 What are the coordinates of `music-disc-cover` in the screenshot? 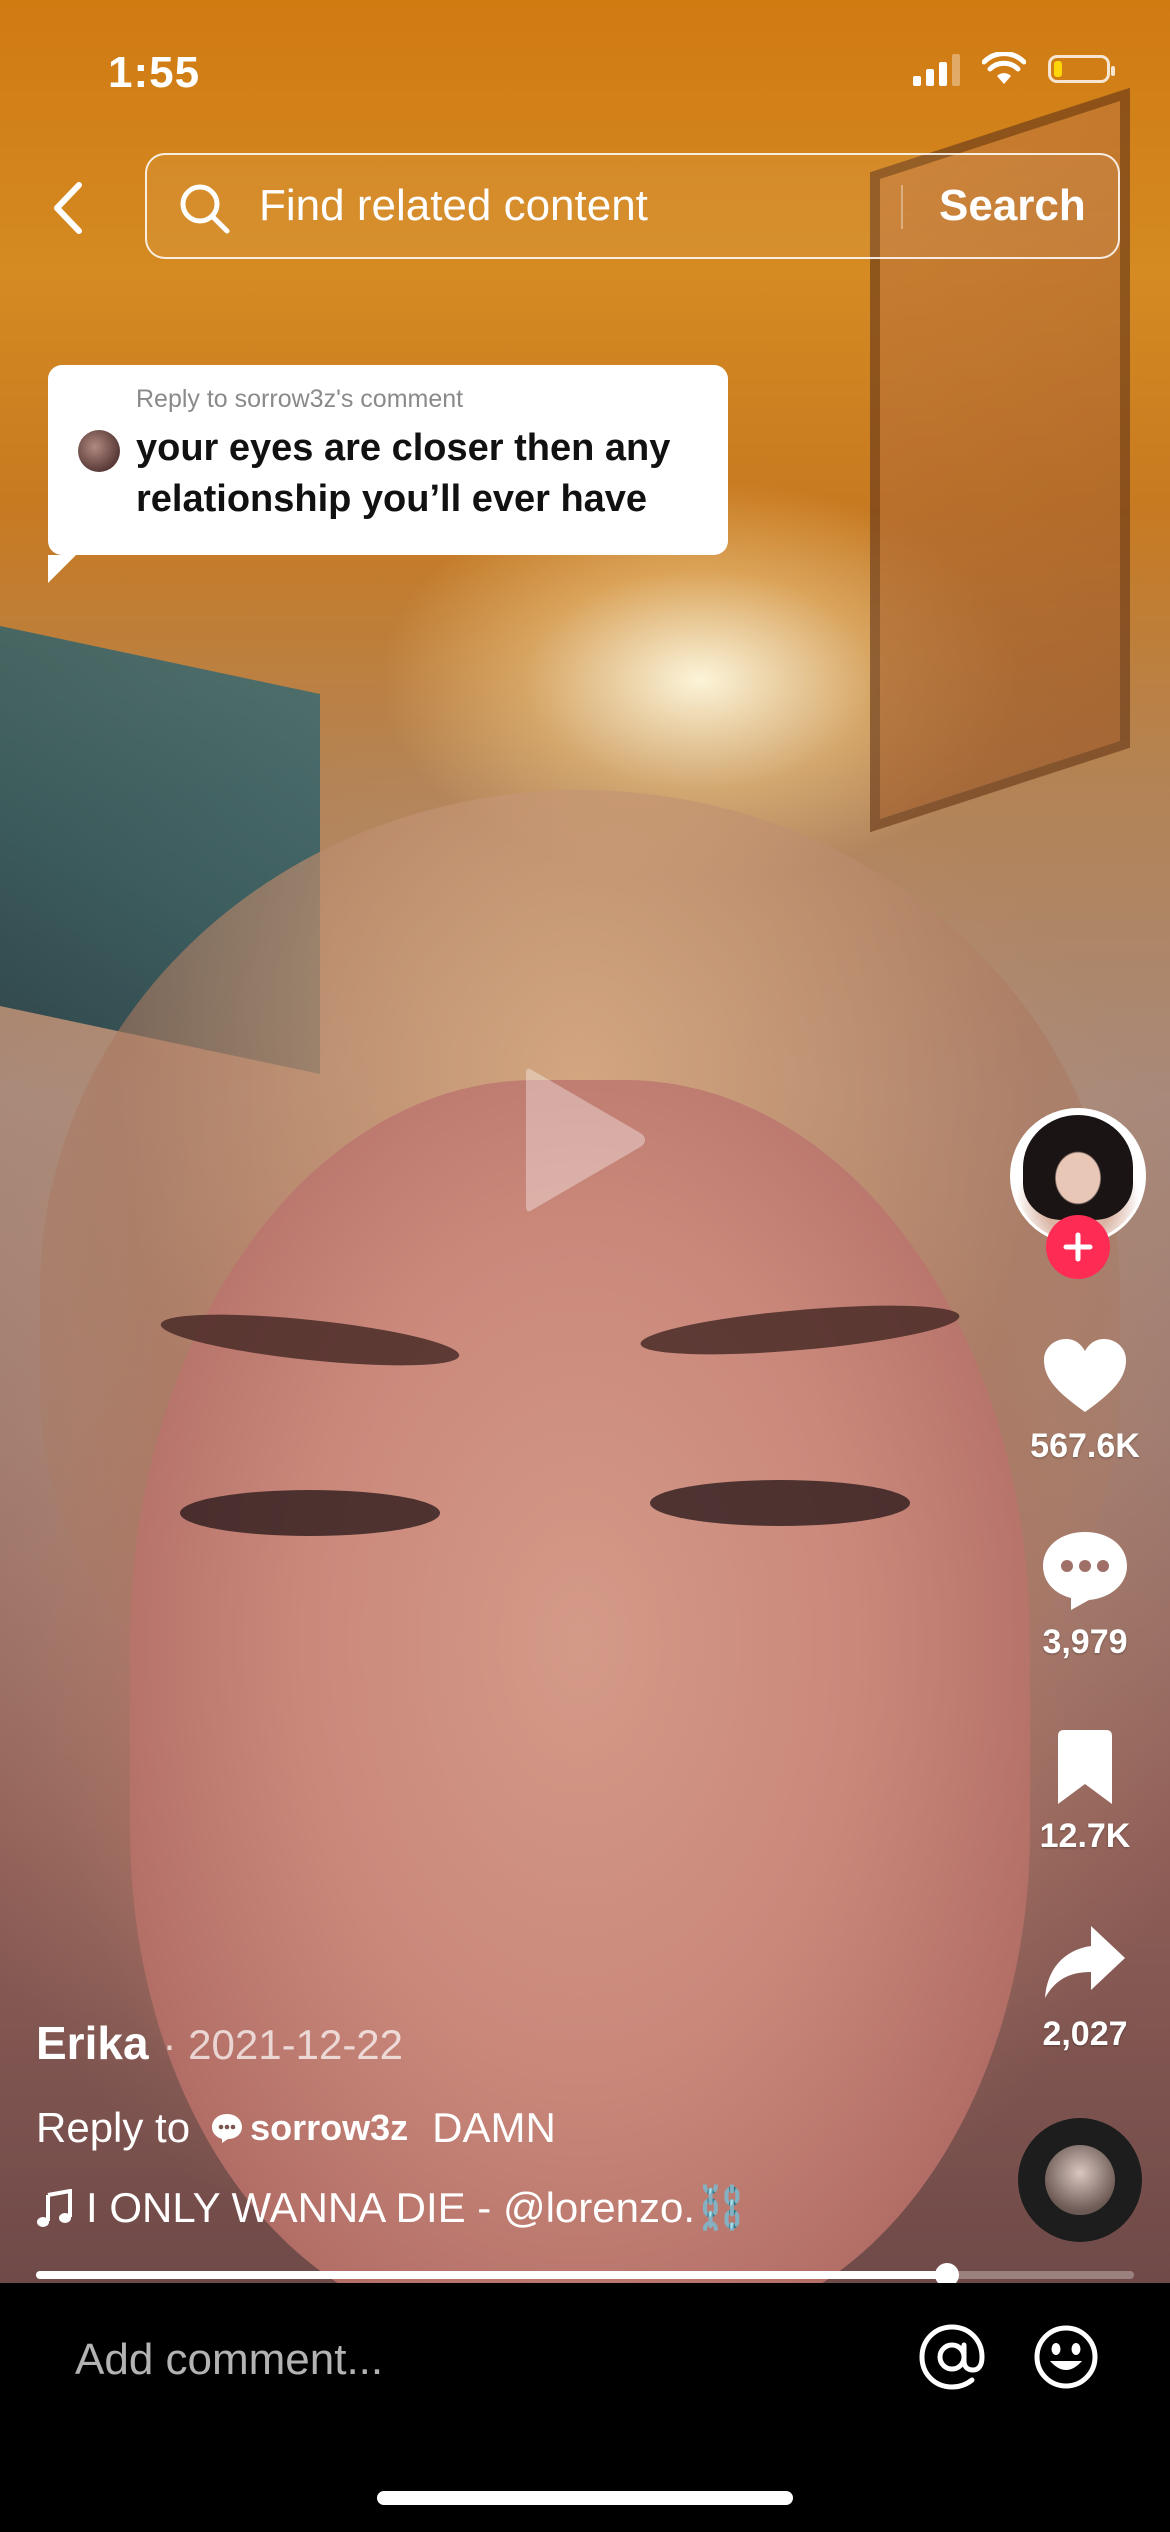 It's located at (1080, 2180).